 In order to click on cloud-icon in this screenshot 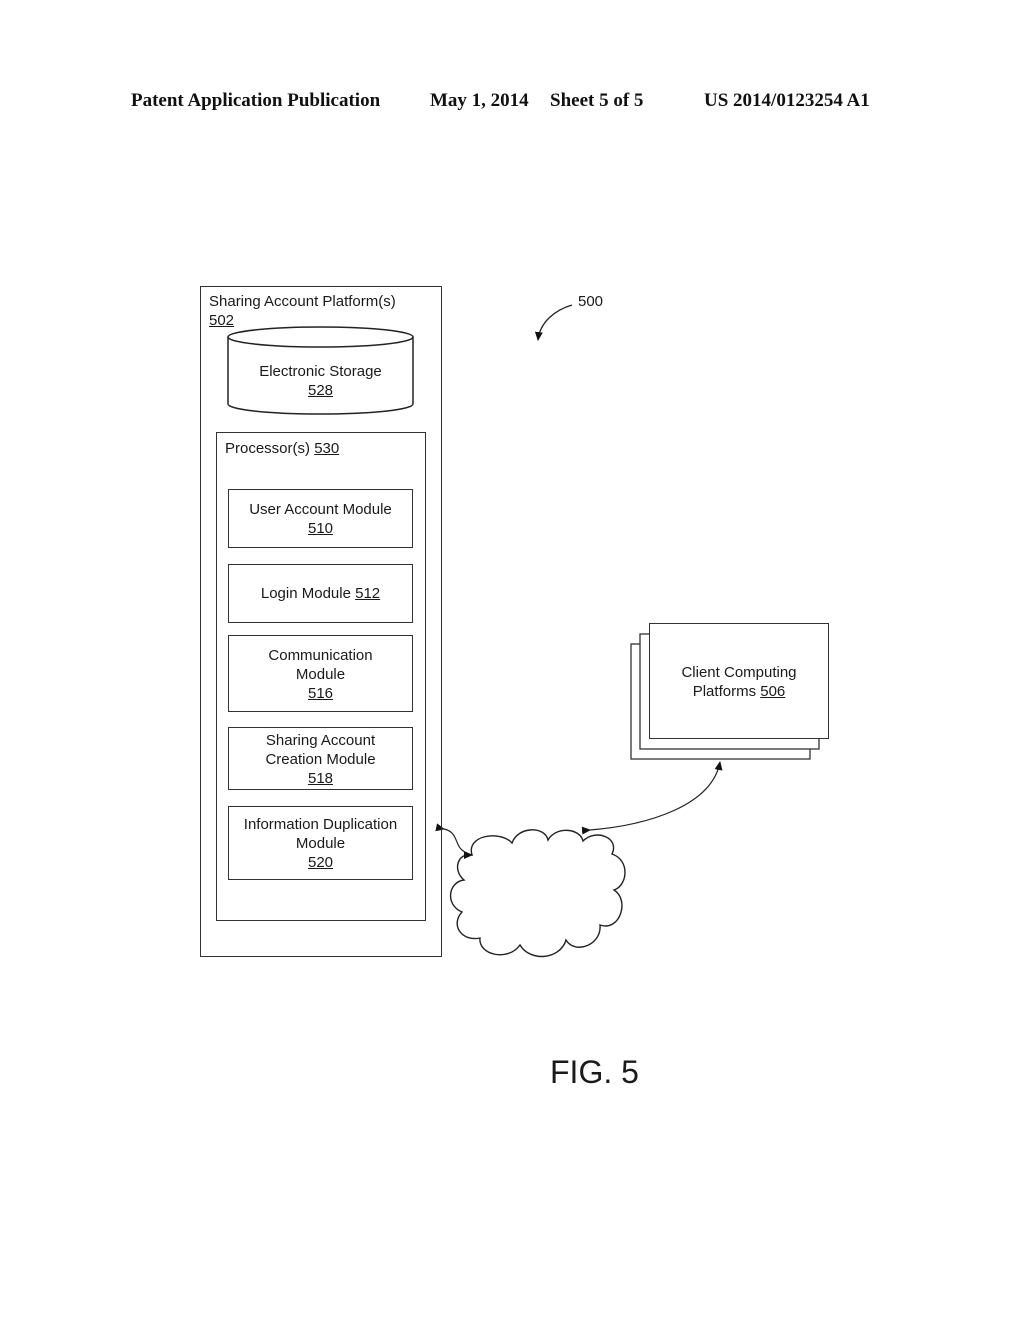, I will do `click(537, 893)`.